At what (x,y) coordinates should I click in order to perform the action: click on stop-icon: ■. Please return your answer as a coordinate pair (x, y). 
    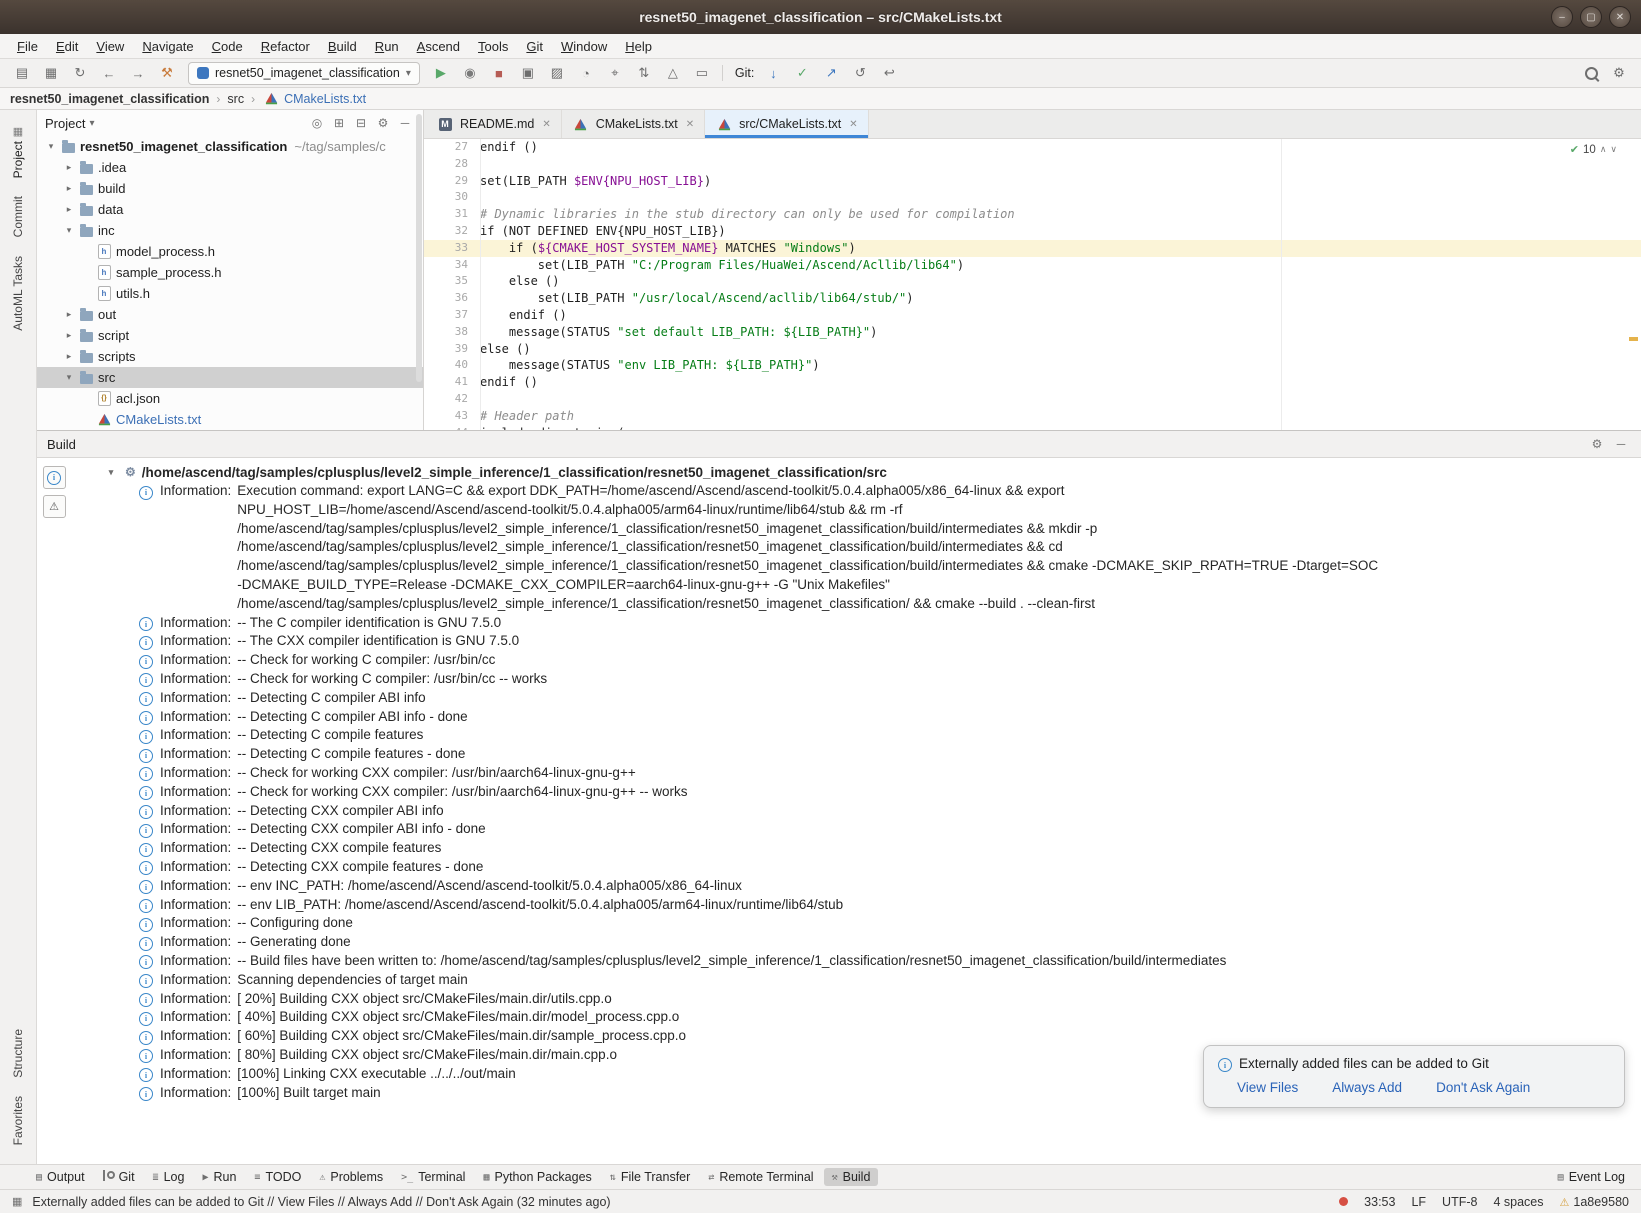
    Looking at the image, I should click on (499, 73).